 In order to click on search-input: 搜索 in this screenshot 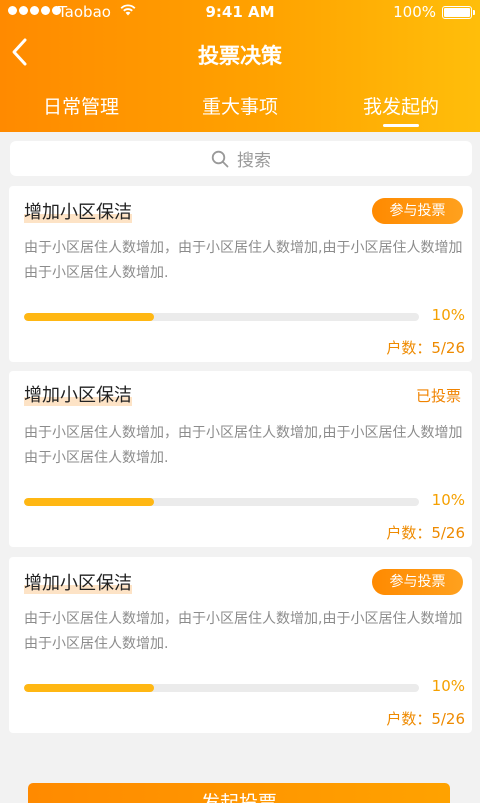, I will do `click(241, 158)`.